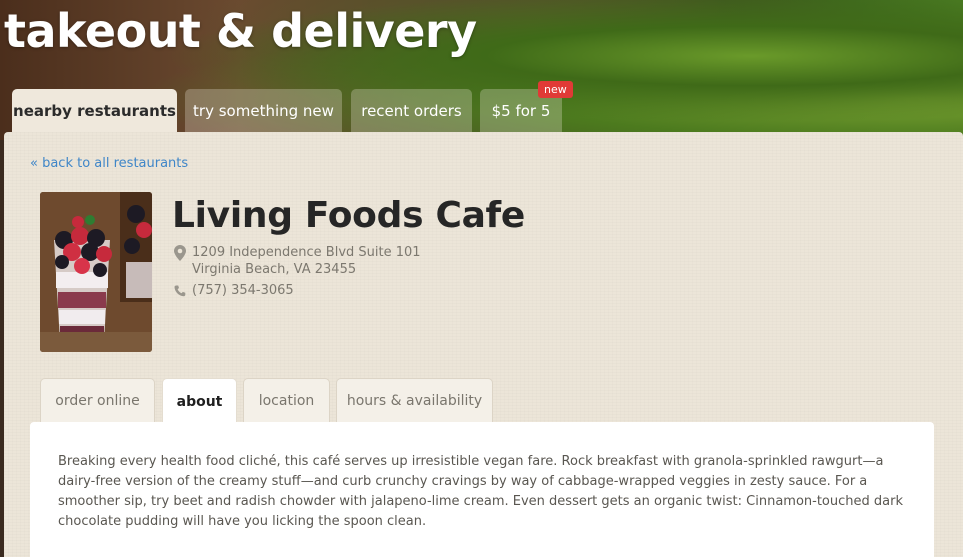 The width and height of the screenshot is (963, 557). I want to click on tab-label: location, so click(286, 401).